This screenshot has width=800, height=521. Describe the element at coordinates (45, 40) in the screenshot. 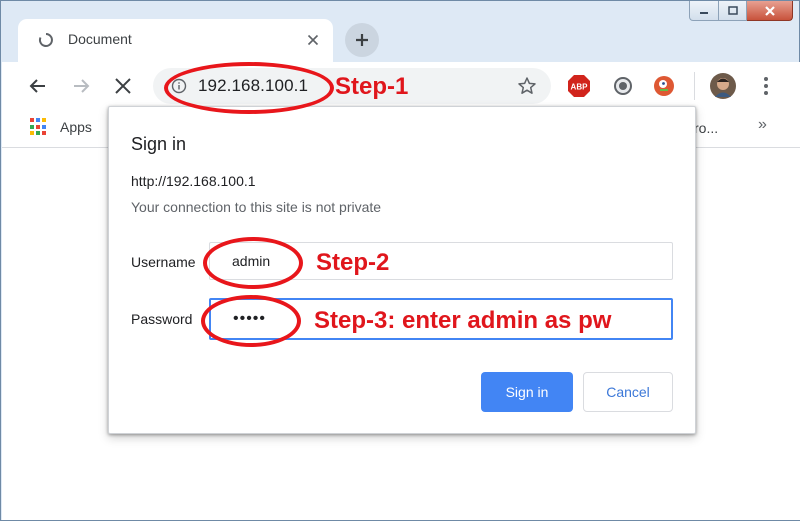

I see `loading-spinner-icon` at that location.